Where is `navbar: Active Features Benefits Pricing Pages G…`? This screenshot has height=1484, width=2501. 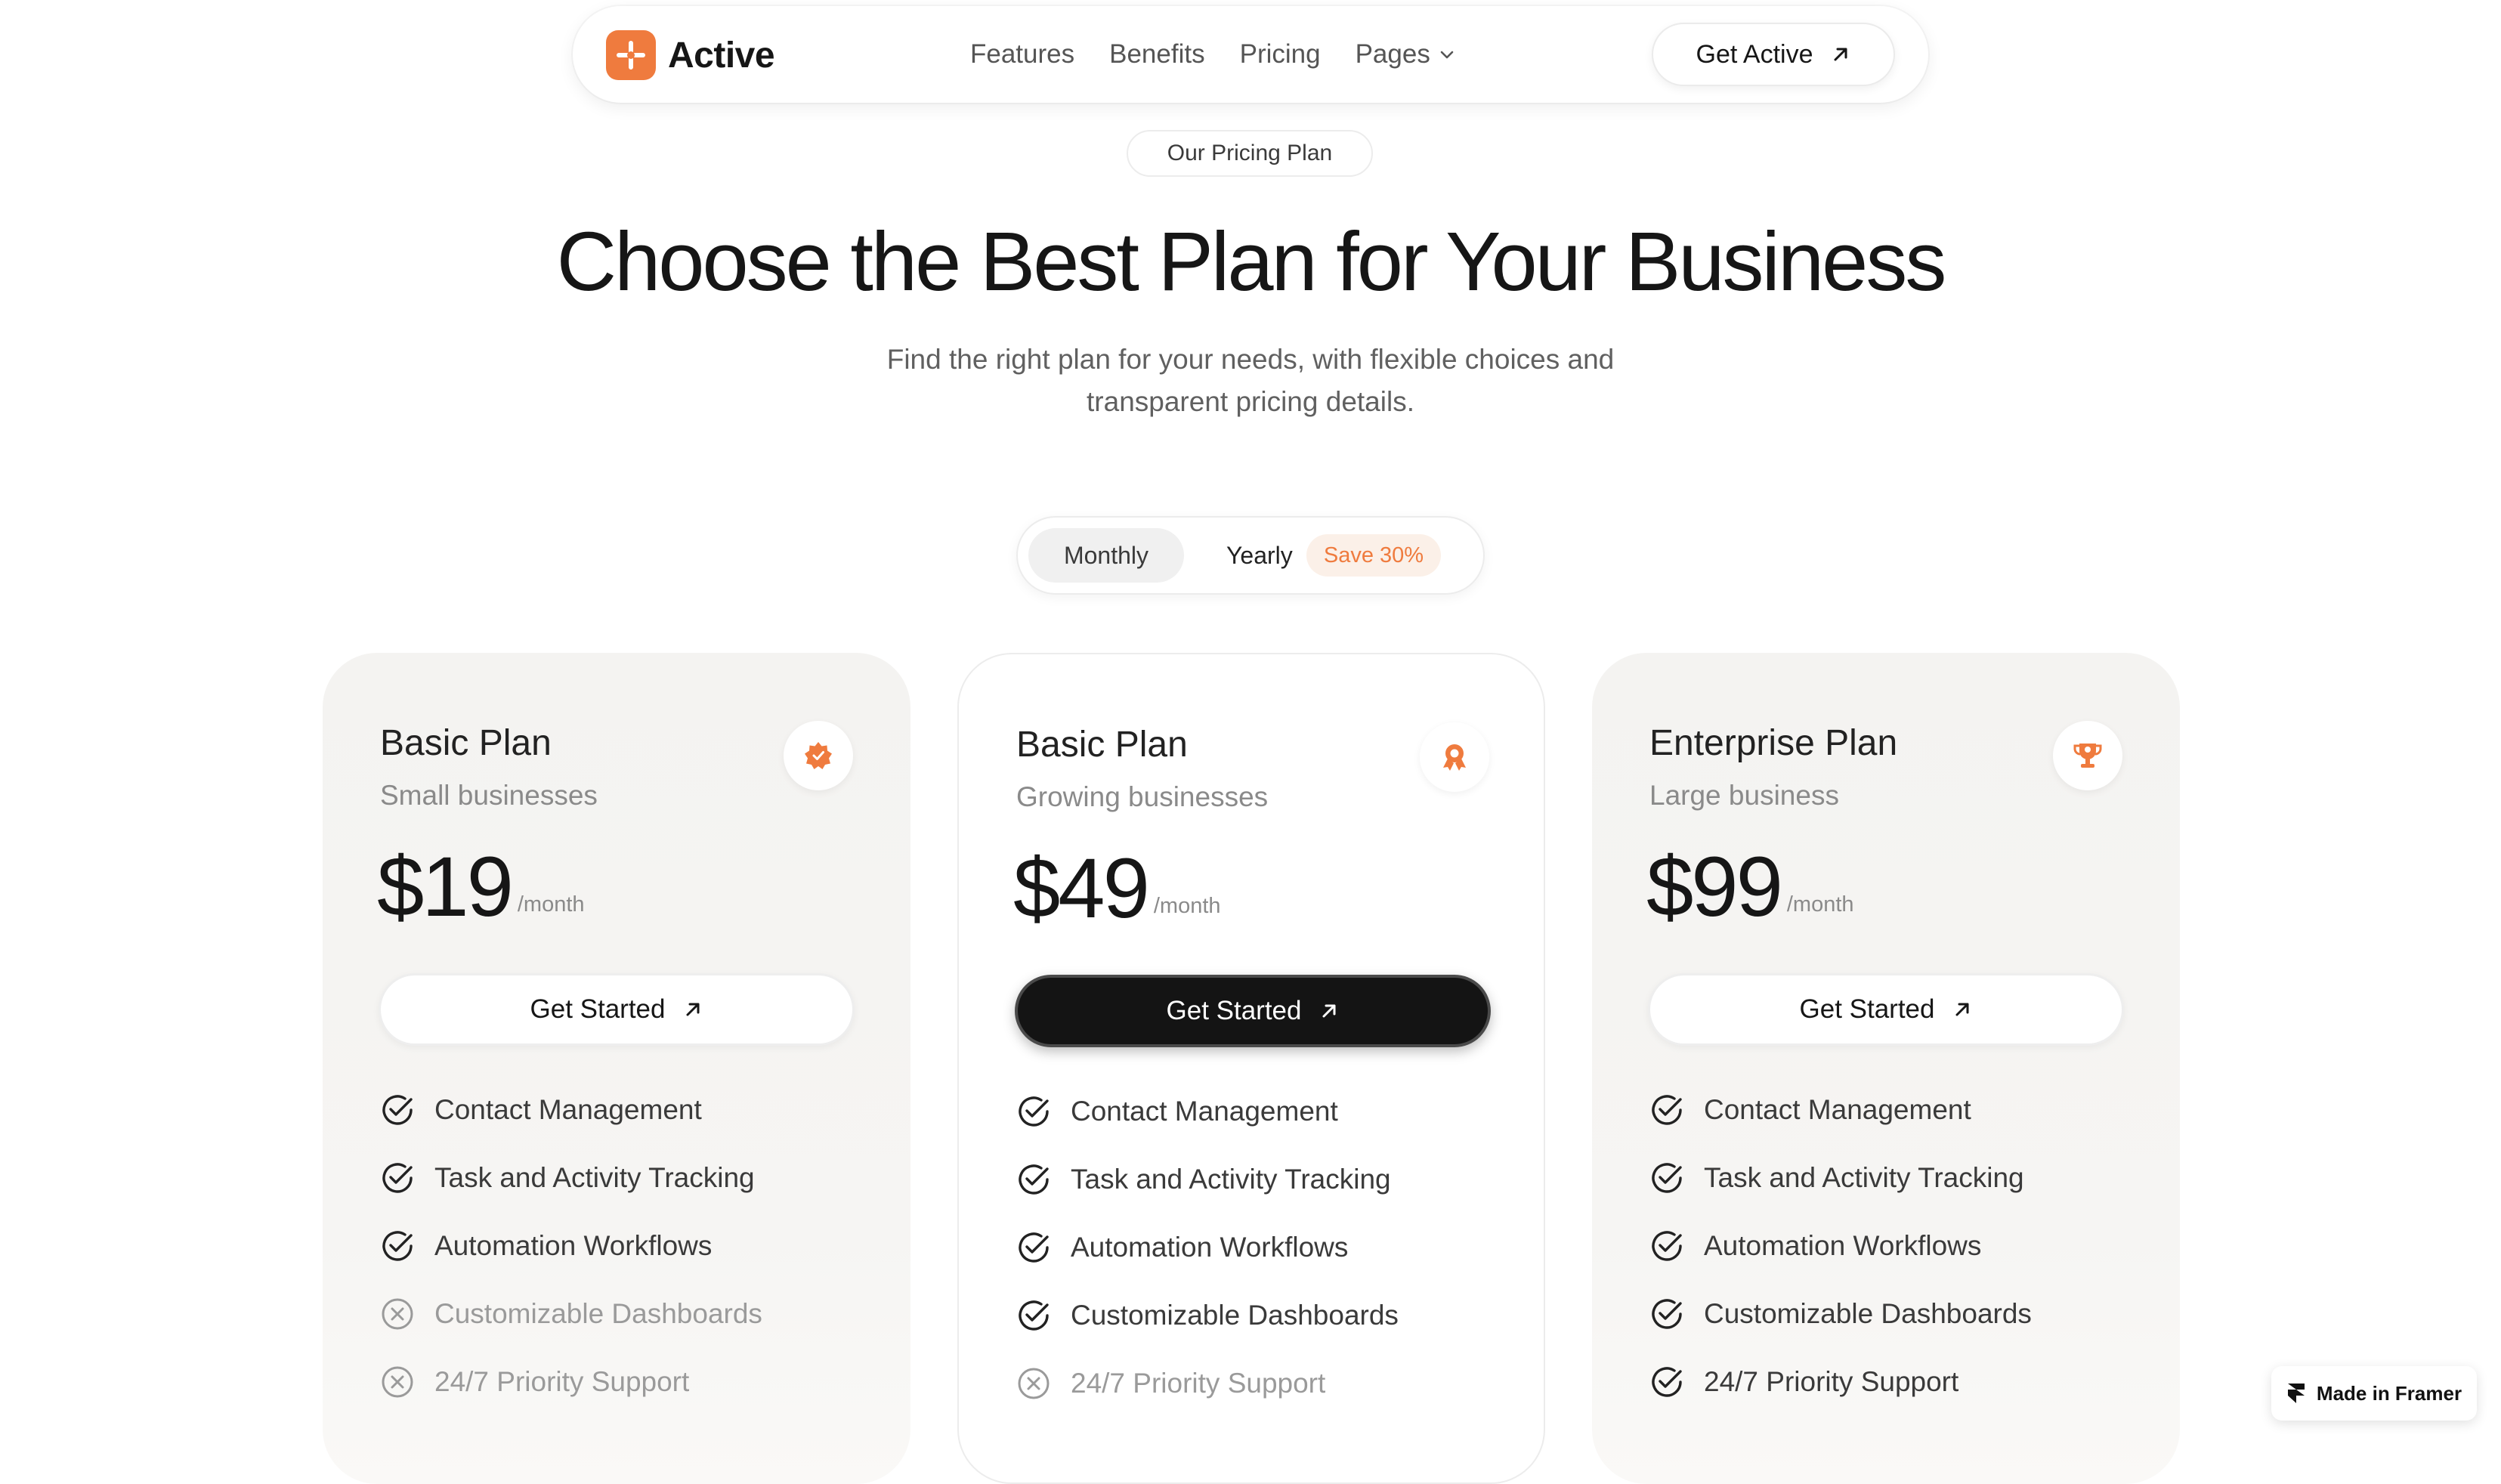 navbar: Active Features Benefits Pricing Pages G… is located at coordinates (1250, 54).